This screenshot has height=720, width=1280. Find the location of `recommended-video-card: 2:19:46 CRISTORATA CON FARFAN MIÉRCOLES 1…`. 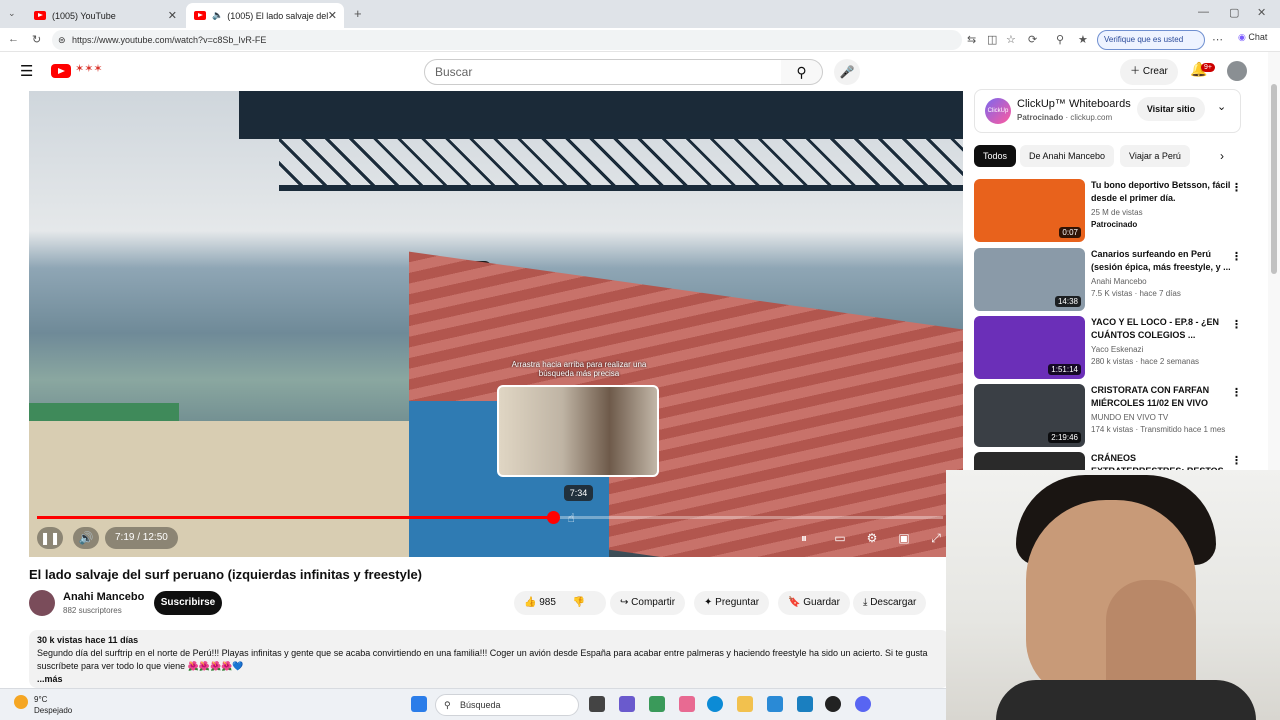

recommended-video-card: 2:19:46 CRISTORATA CON FARFAN MIÉRCOLES 1… is located at coordinates (1114, 415).